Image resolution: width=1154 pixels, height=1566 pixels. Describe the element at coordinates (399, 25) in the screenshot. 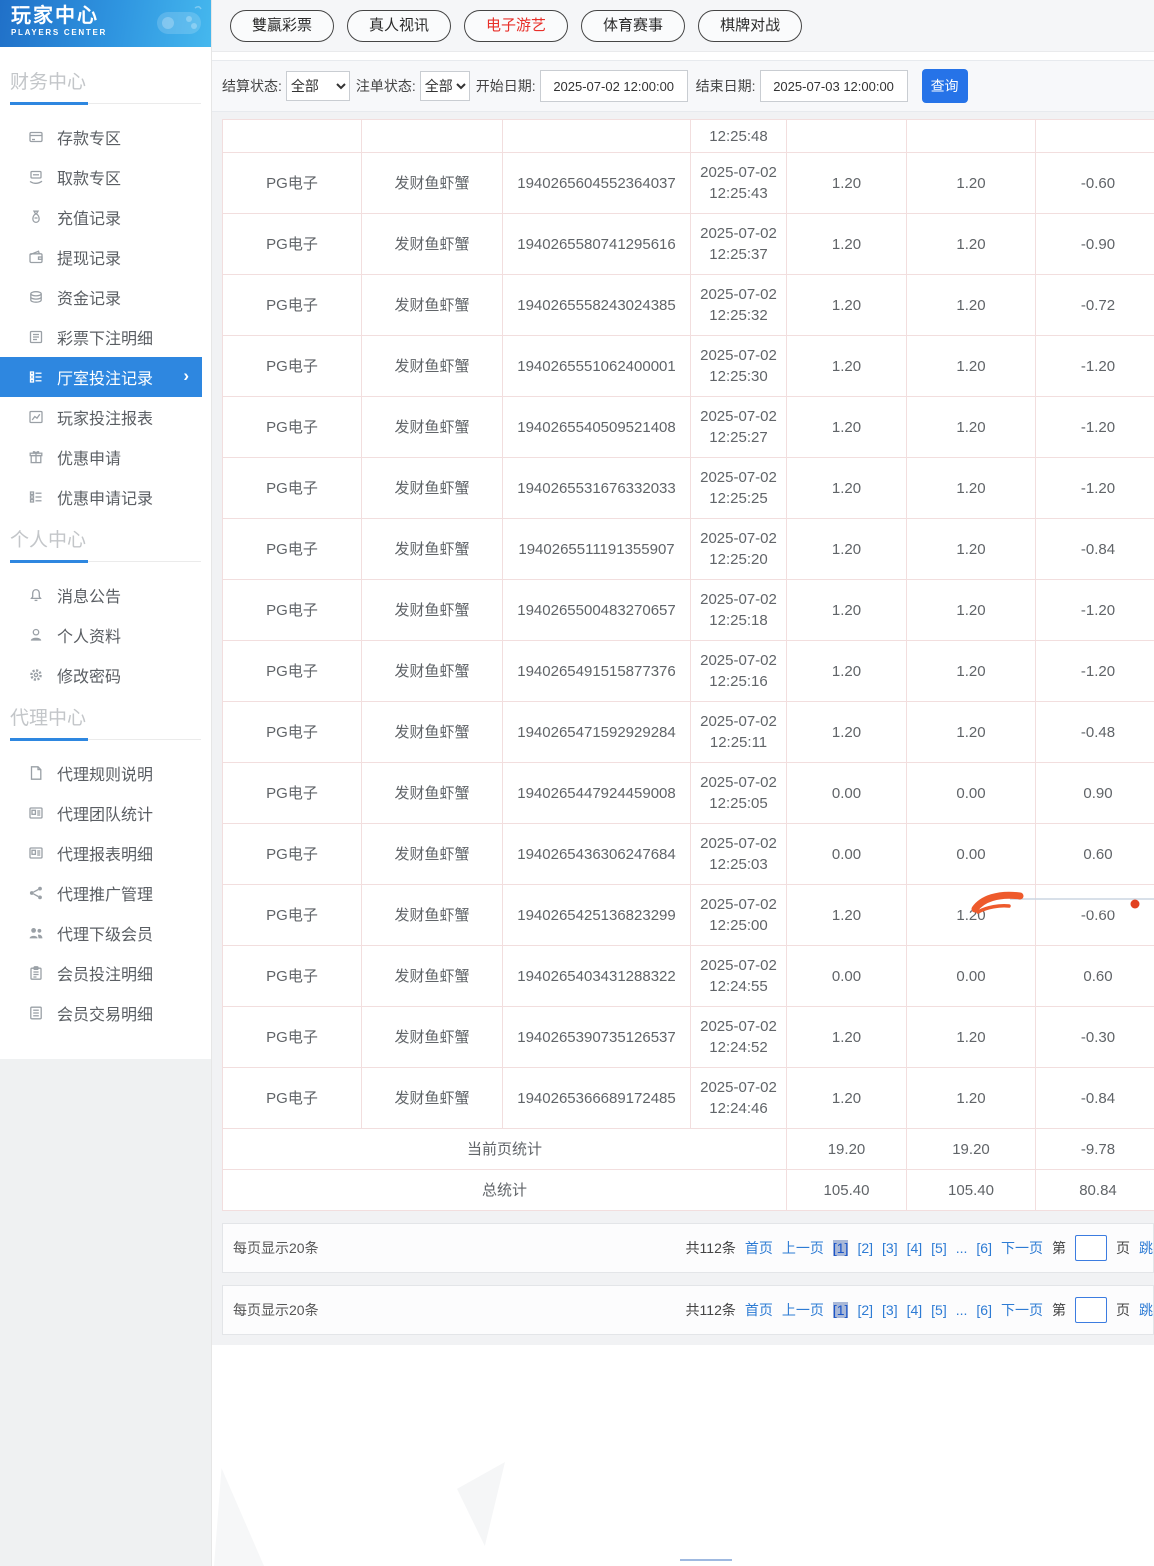

I see `tab-真人视讯: 真人视讯` at that location.